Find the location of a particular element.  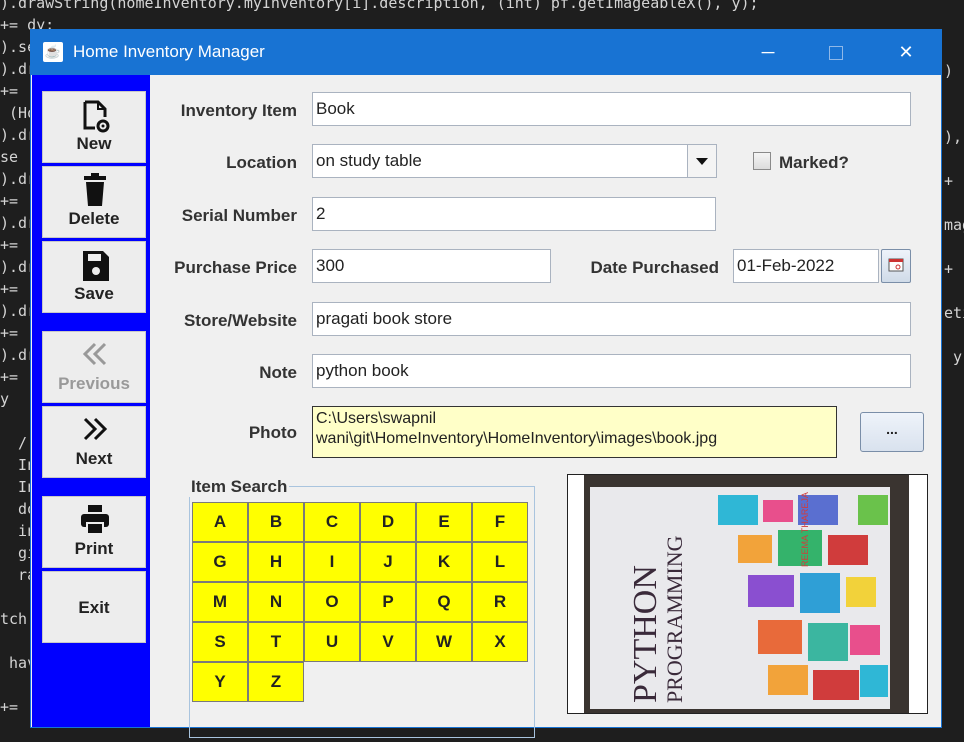

photo-display: PYTHON PROGRAMMING REEMA THAREJA is located at coordinates (747, 594).